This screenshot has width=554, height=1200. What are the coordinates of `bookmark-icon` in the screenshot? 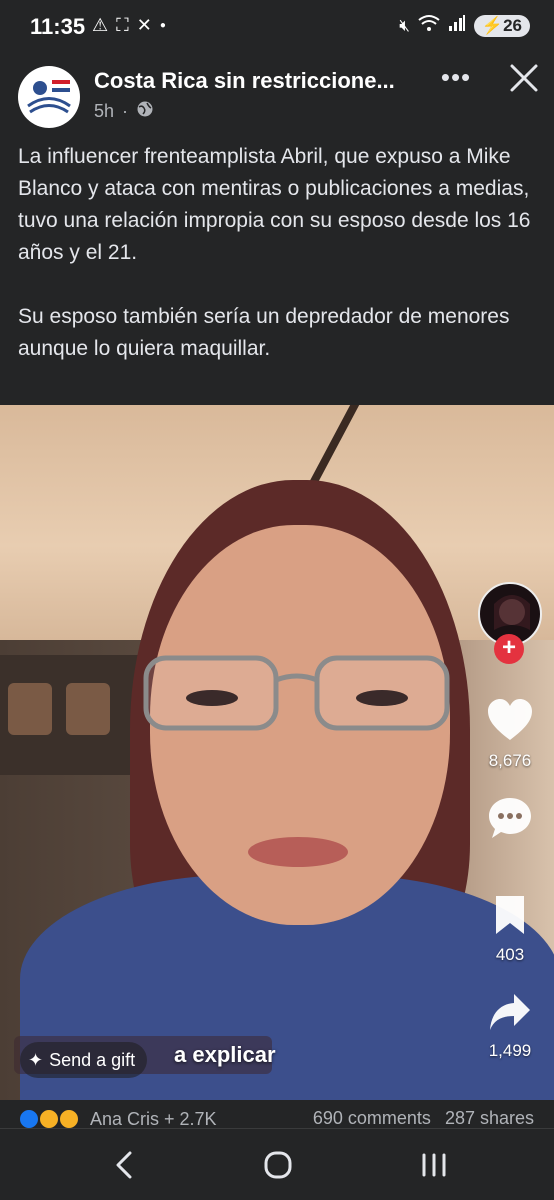 It's located at (510, 915).